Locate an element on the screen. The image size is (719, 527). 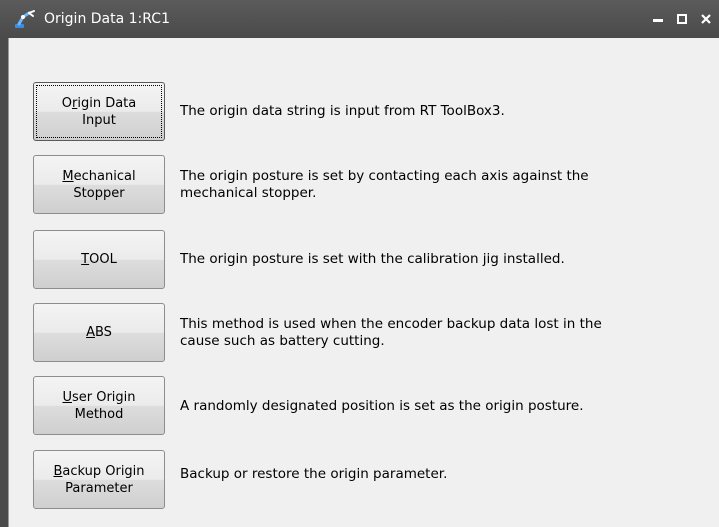
maximize-icon is located at coordinates (682, 19).